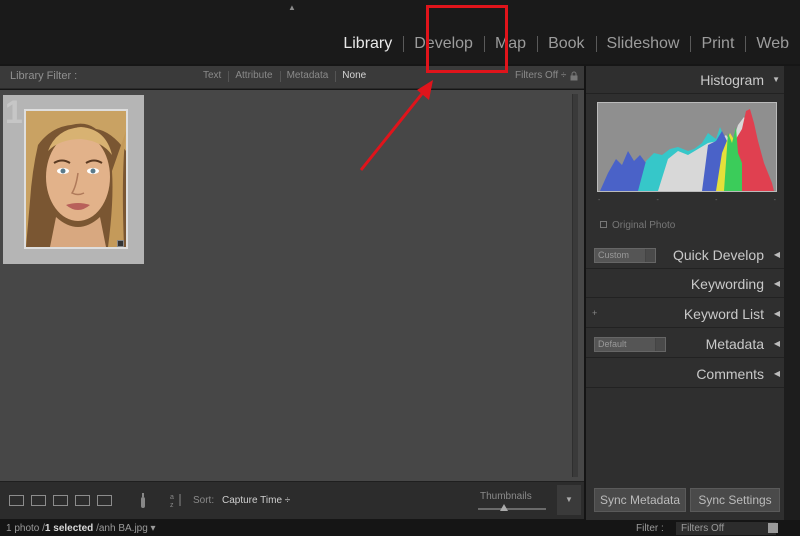  What do you see at coordinates (307, 76) in the screenshot?
I see `filter-tab-metadata: Metadata` at bounding box center [307, 76].